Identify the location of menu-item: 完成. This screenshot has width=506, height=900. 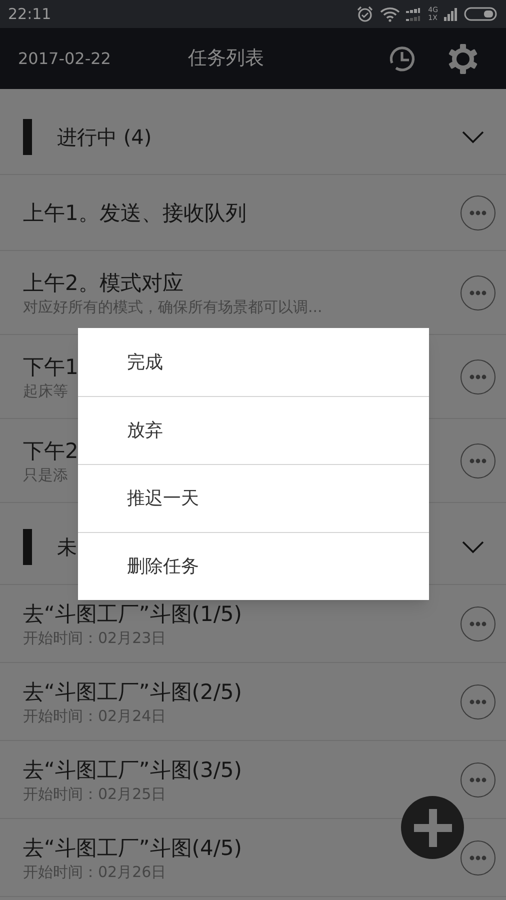
(253, 362).